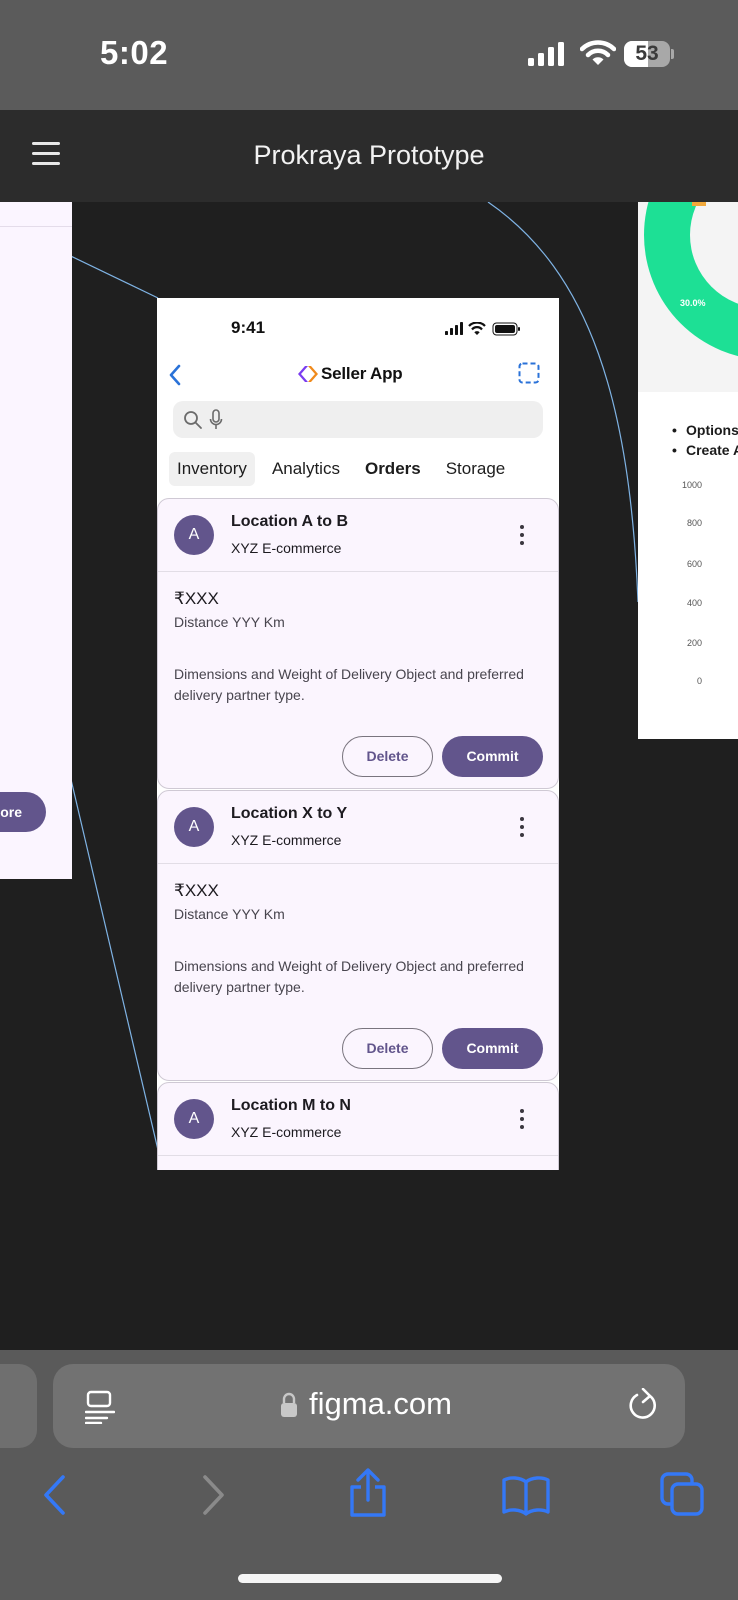  Describe the element at coordinates (175, 375) in the screenshot. I see `back-chevron-icon` at that location.